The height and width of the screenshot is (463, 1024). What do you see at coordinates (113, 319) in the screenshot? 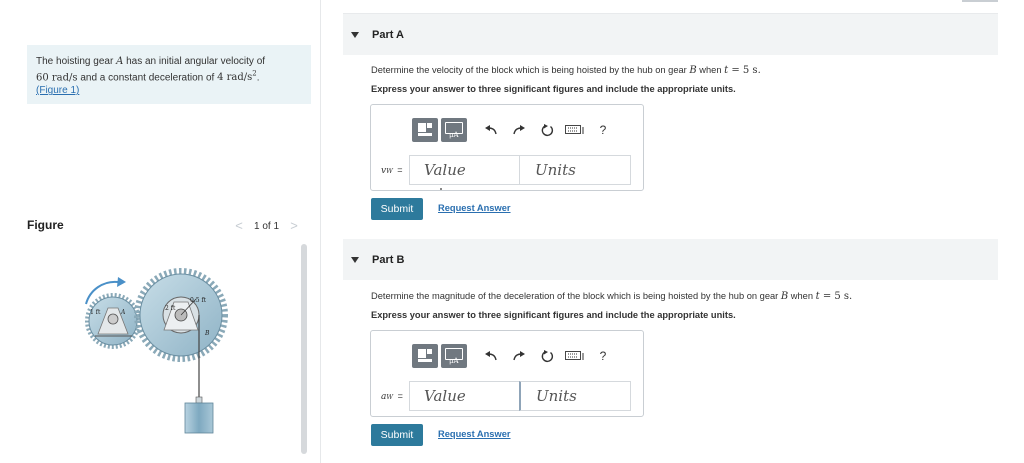
I see `gear-a-axle` at bounding box center [113, 319].